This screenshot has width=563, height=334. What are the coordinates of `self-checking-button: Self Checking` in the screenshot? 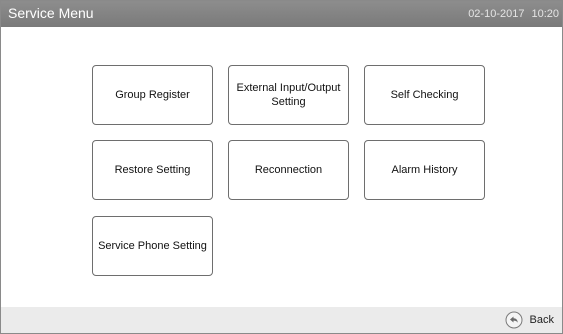 It's located at (424, 95).